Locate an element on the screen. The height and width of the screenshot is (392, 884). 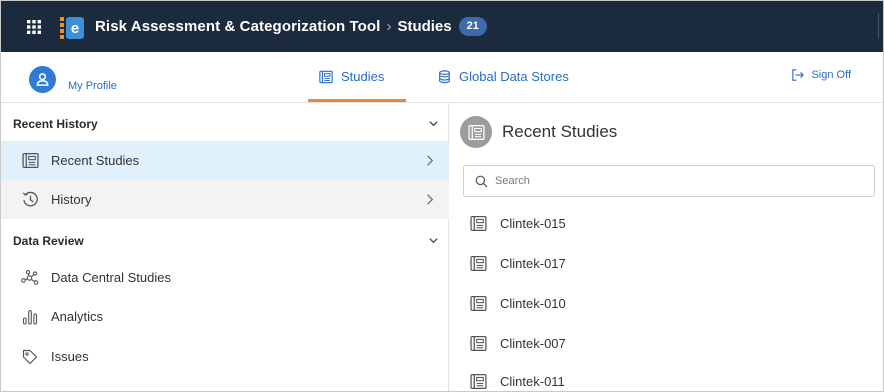
study-item-clintek-015: Clintek-015 is located at coordinates (517, 223).